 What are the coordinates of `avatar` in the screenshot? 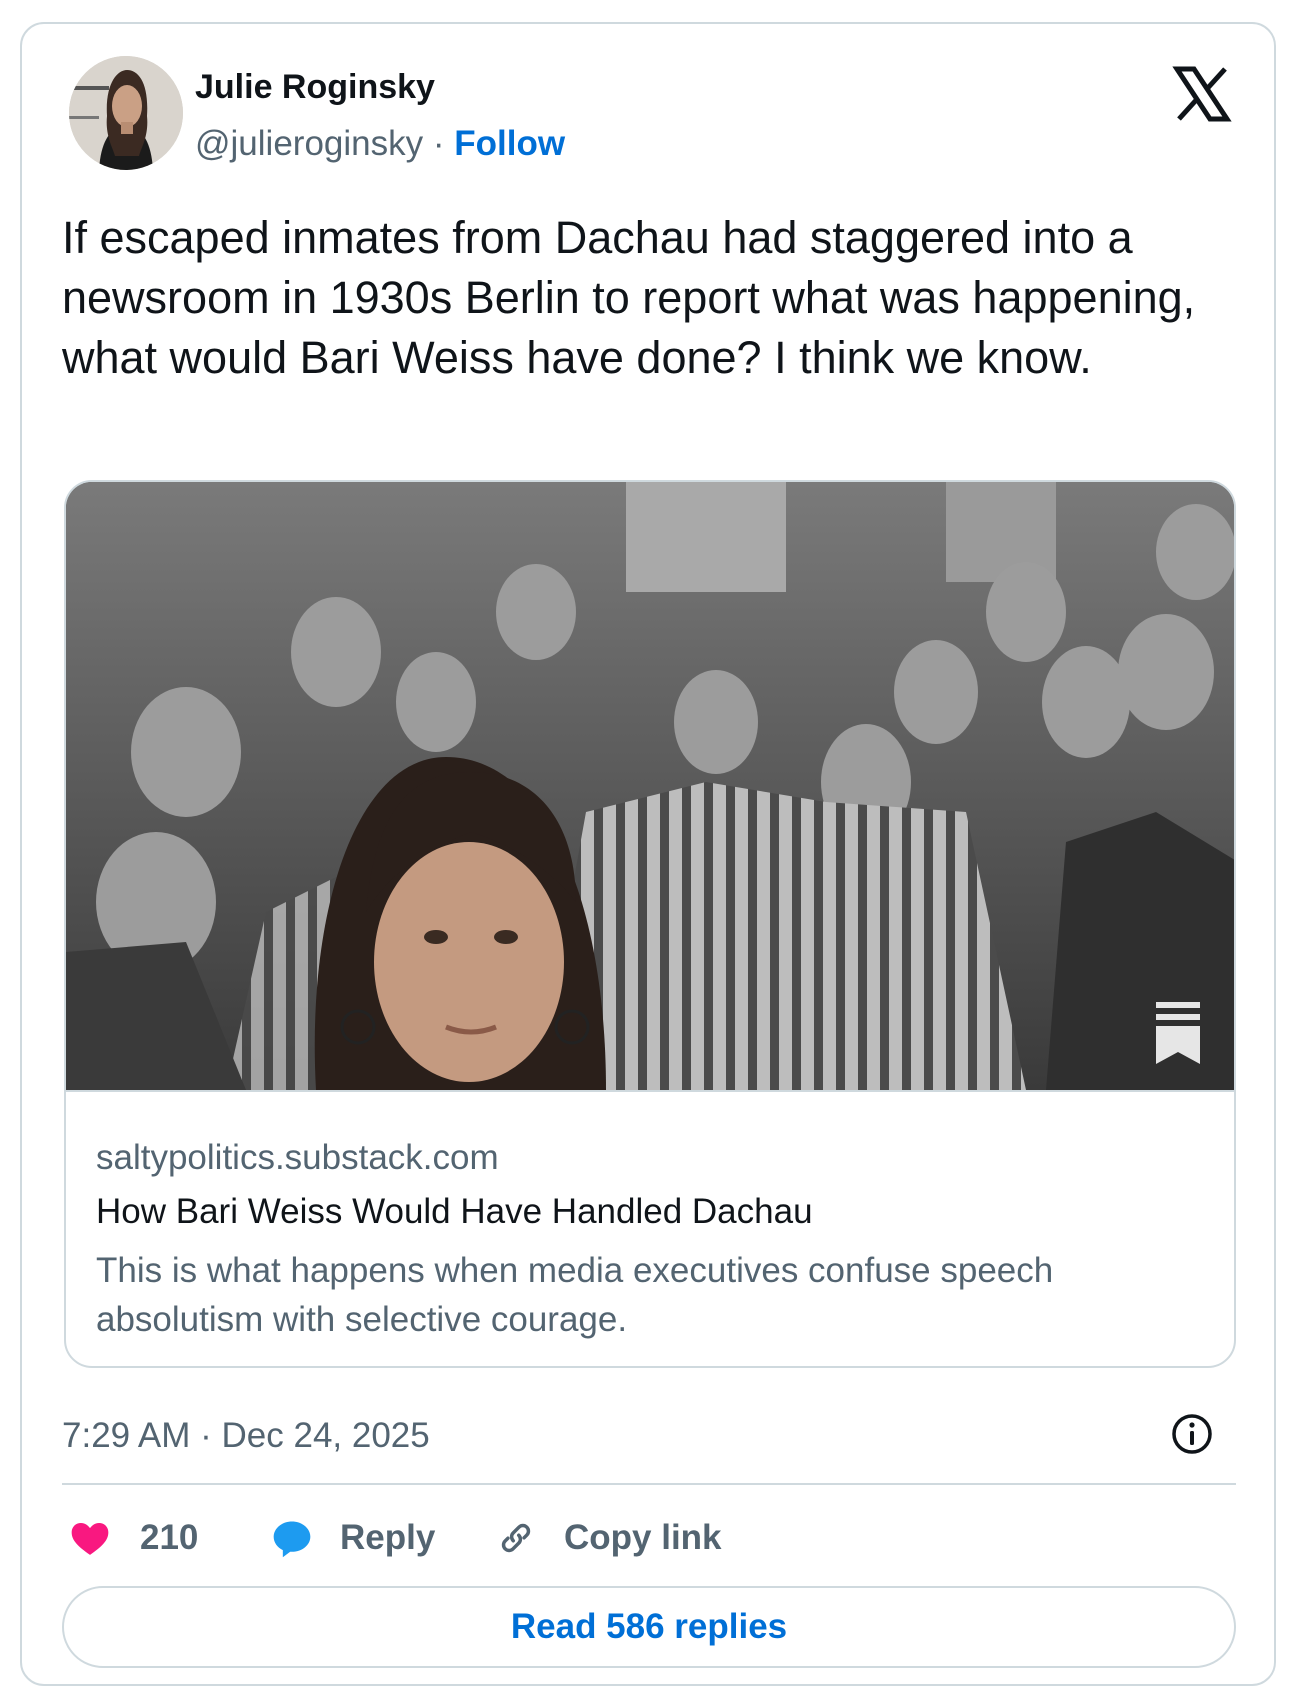 It's located at (126, 113).